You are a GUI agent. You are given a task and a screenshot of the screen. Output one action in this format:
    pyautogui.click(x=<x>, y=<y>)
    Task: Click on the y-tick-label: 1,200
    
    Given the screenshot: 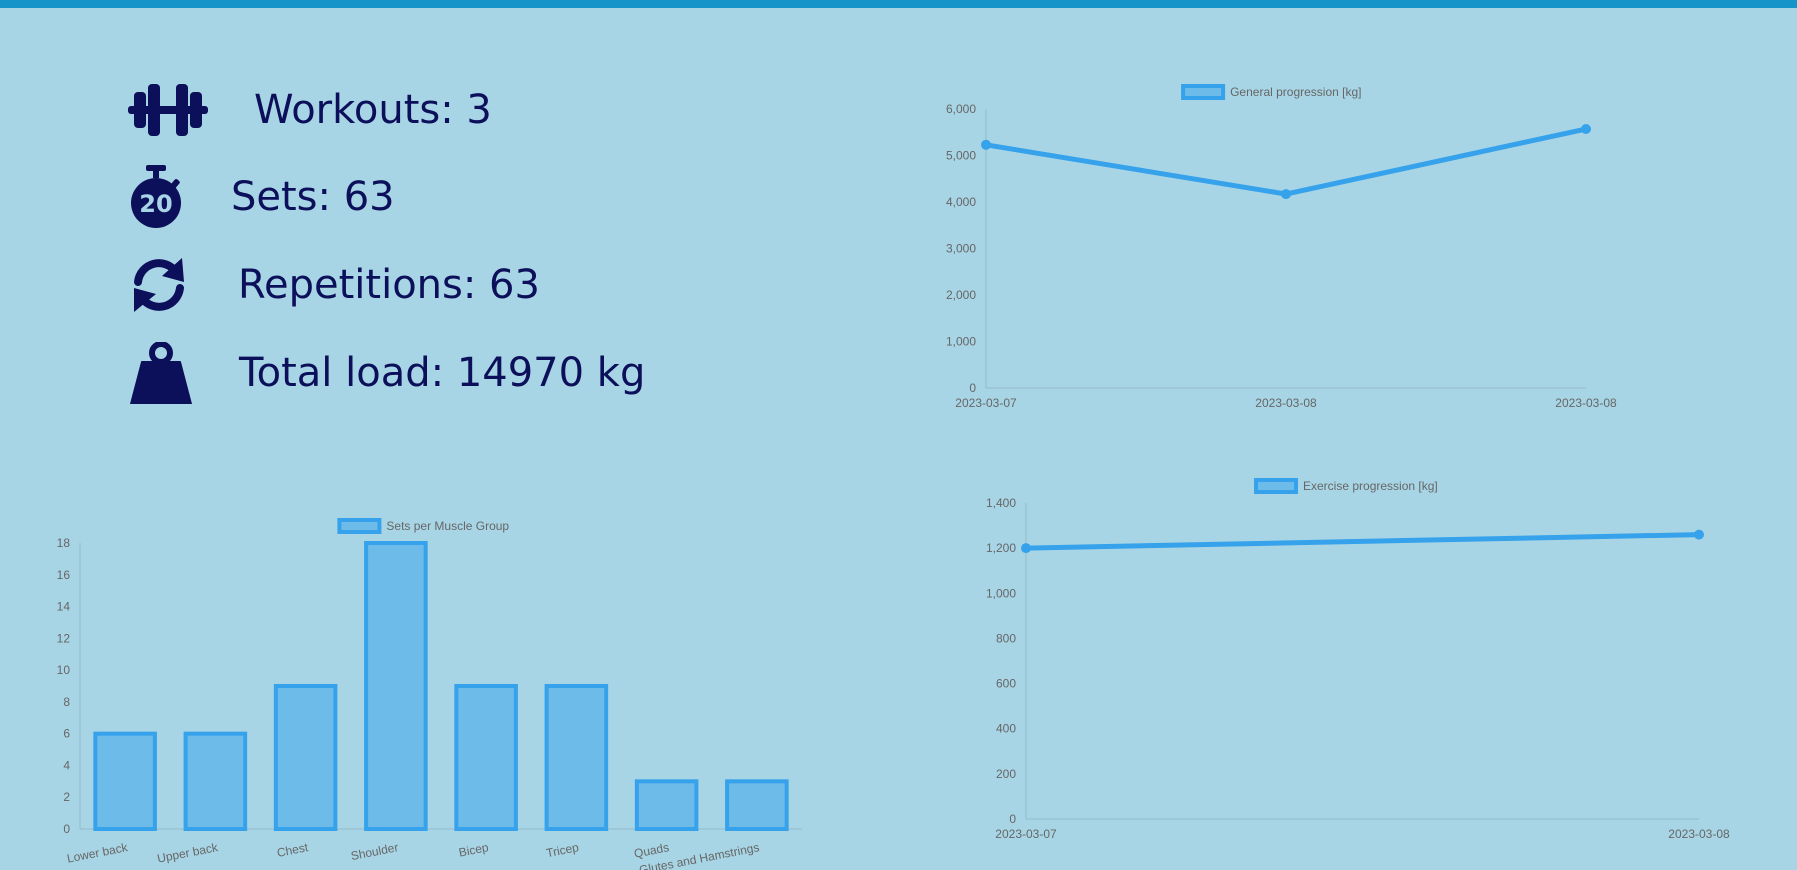 What is the action you would take?
    pyautogui.click(x=1001, y=548)
    